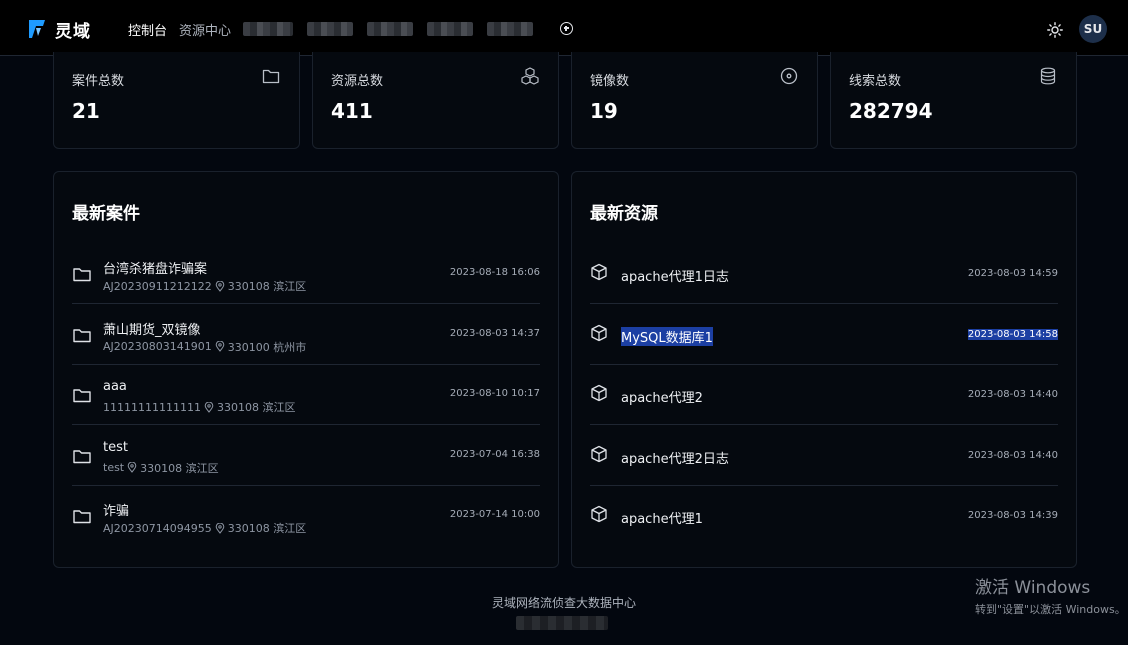  I want to click on disc-icon, so click(789, 76).